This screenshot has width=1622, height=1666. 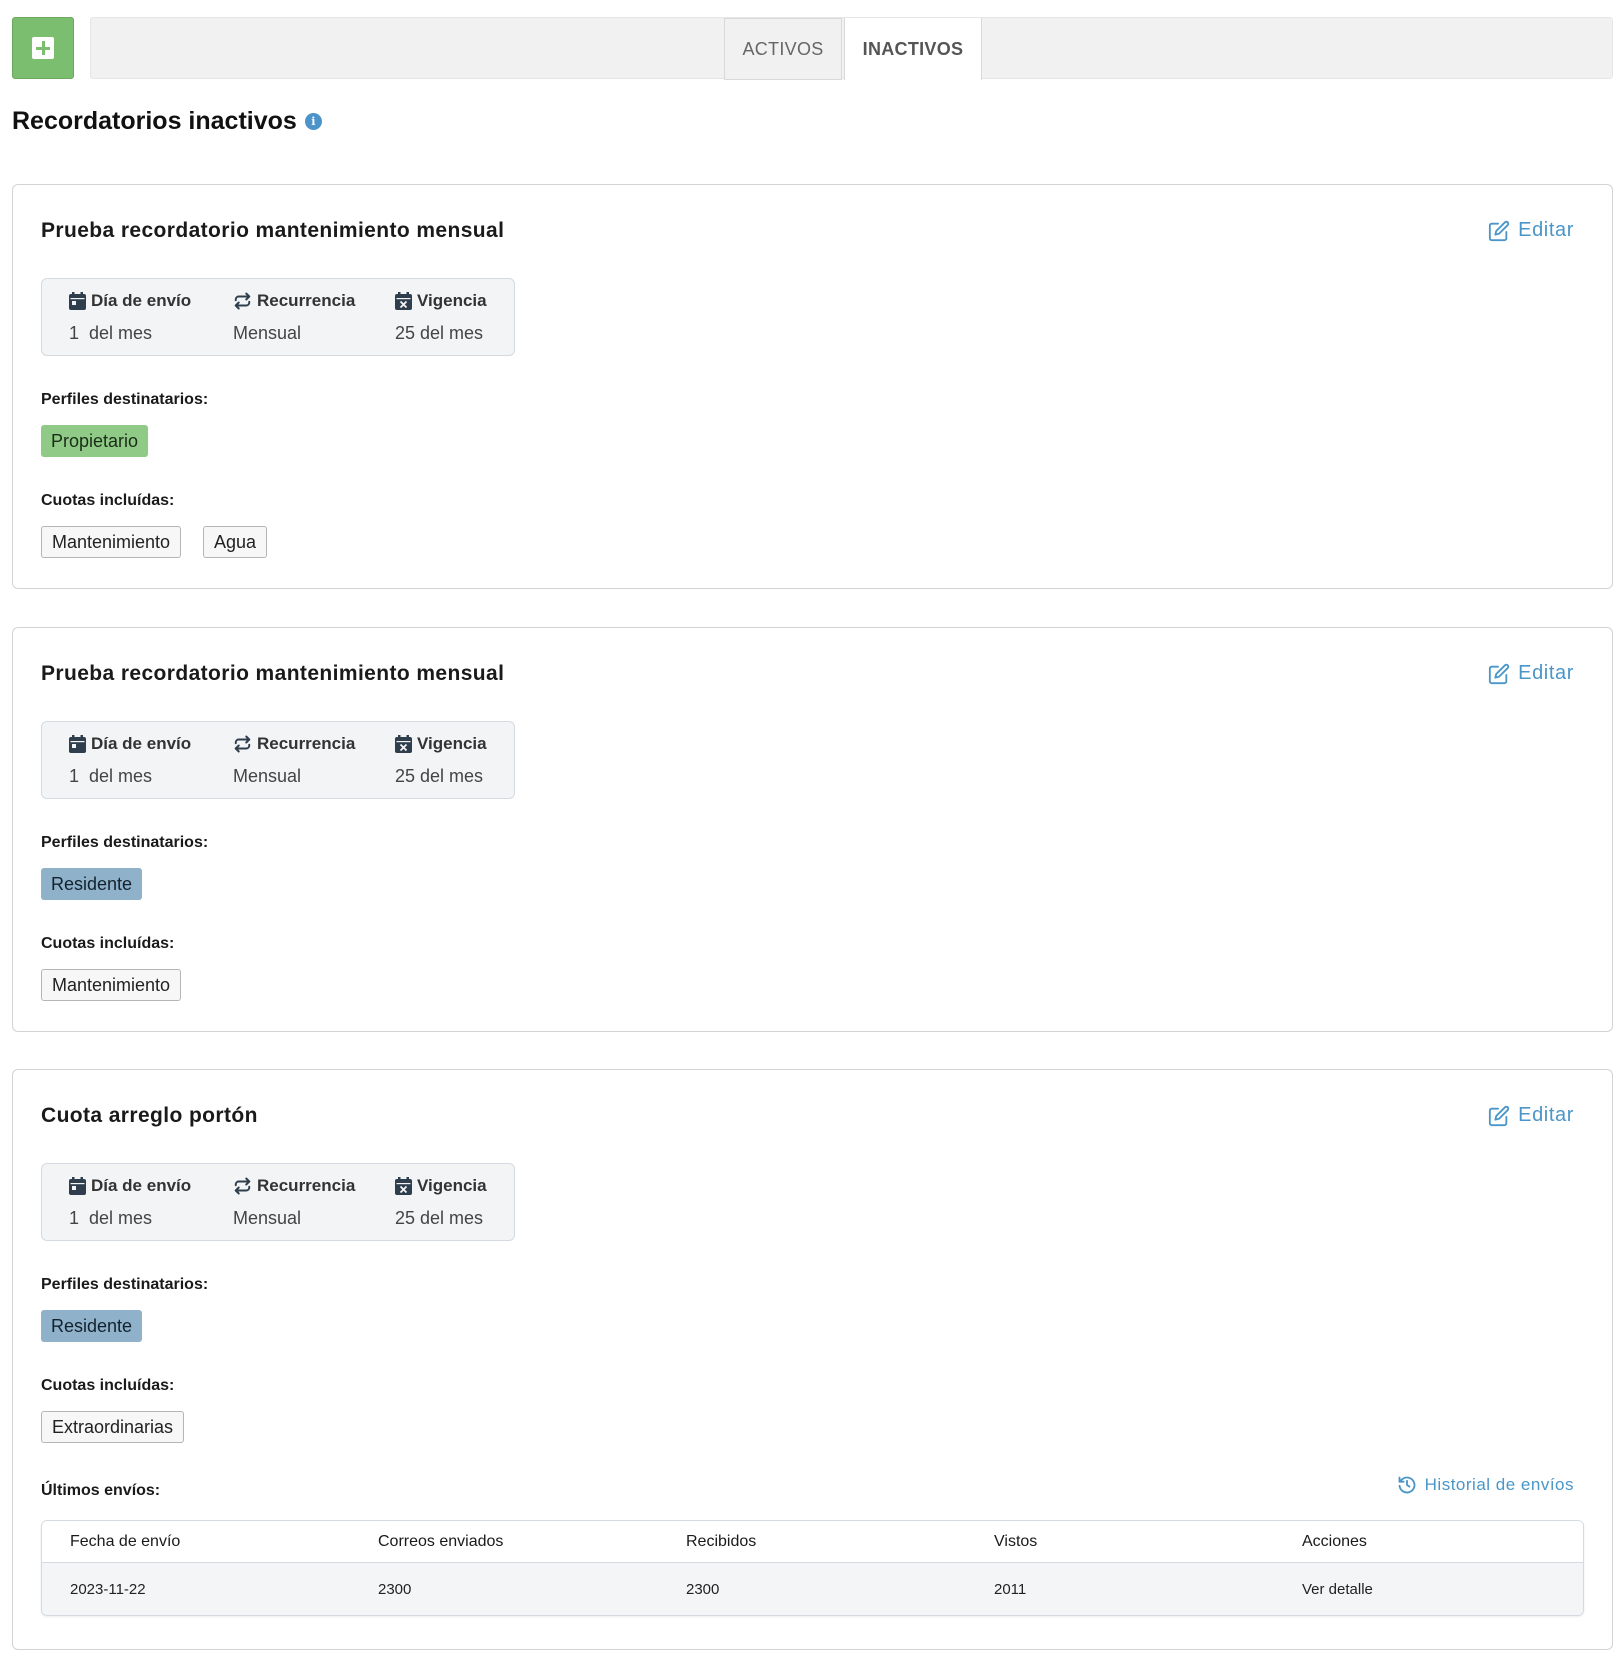 What do you see at coordinates (395, 1589) in the screenshot?
I see `enviados-cell: 2300` at bounding box center [395, 1589].